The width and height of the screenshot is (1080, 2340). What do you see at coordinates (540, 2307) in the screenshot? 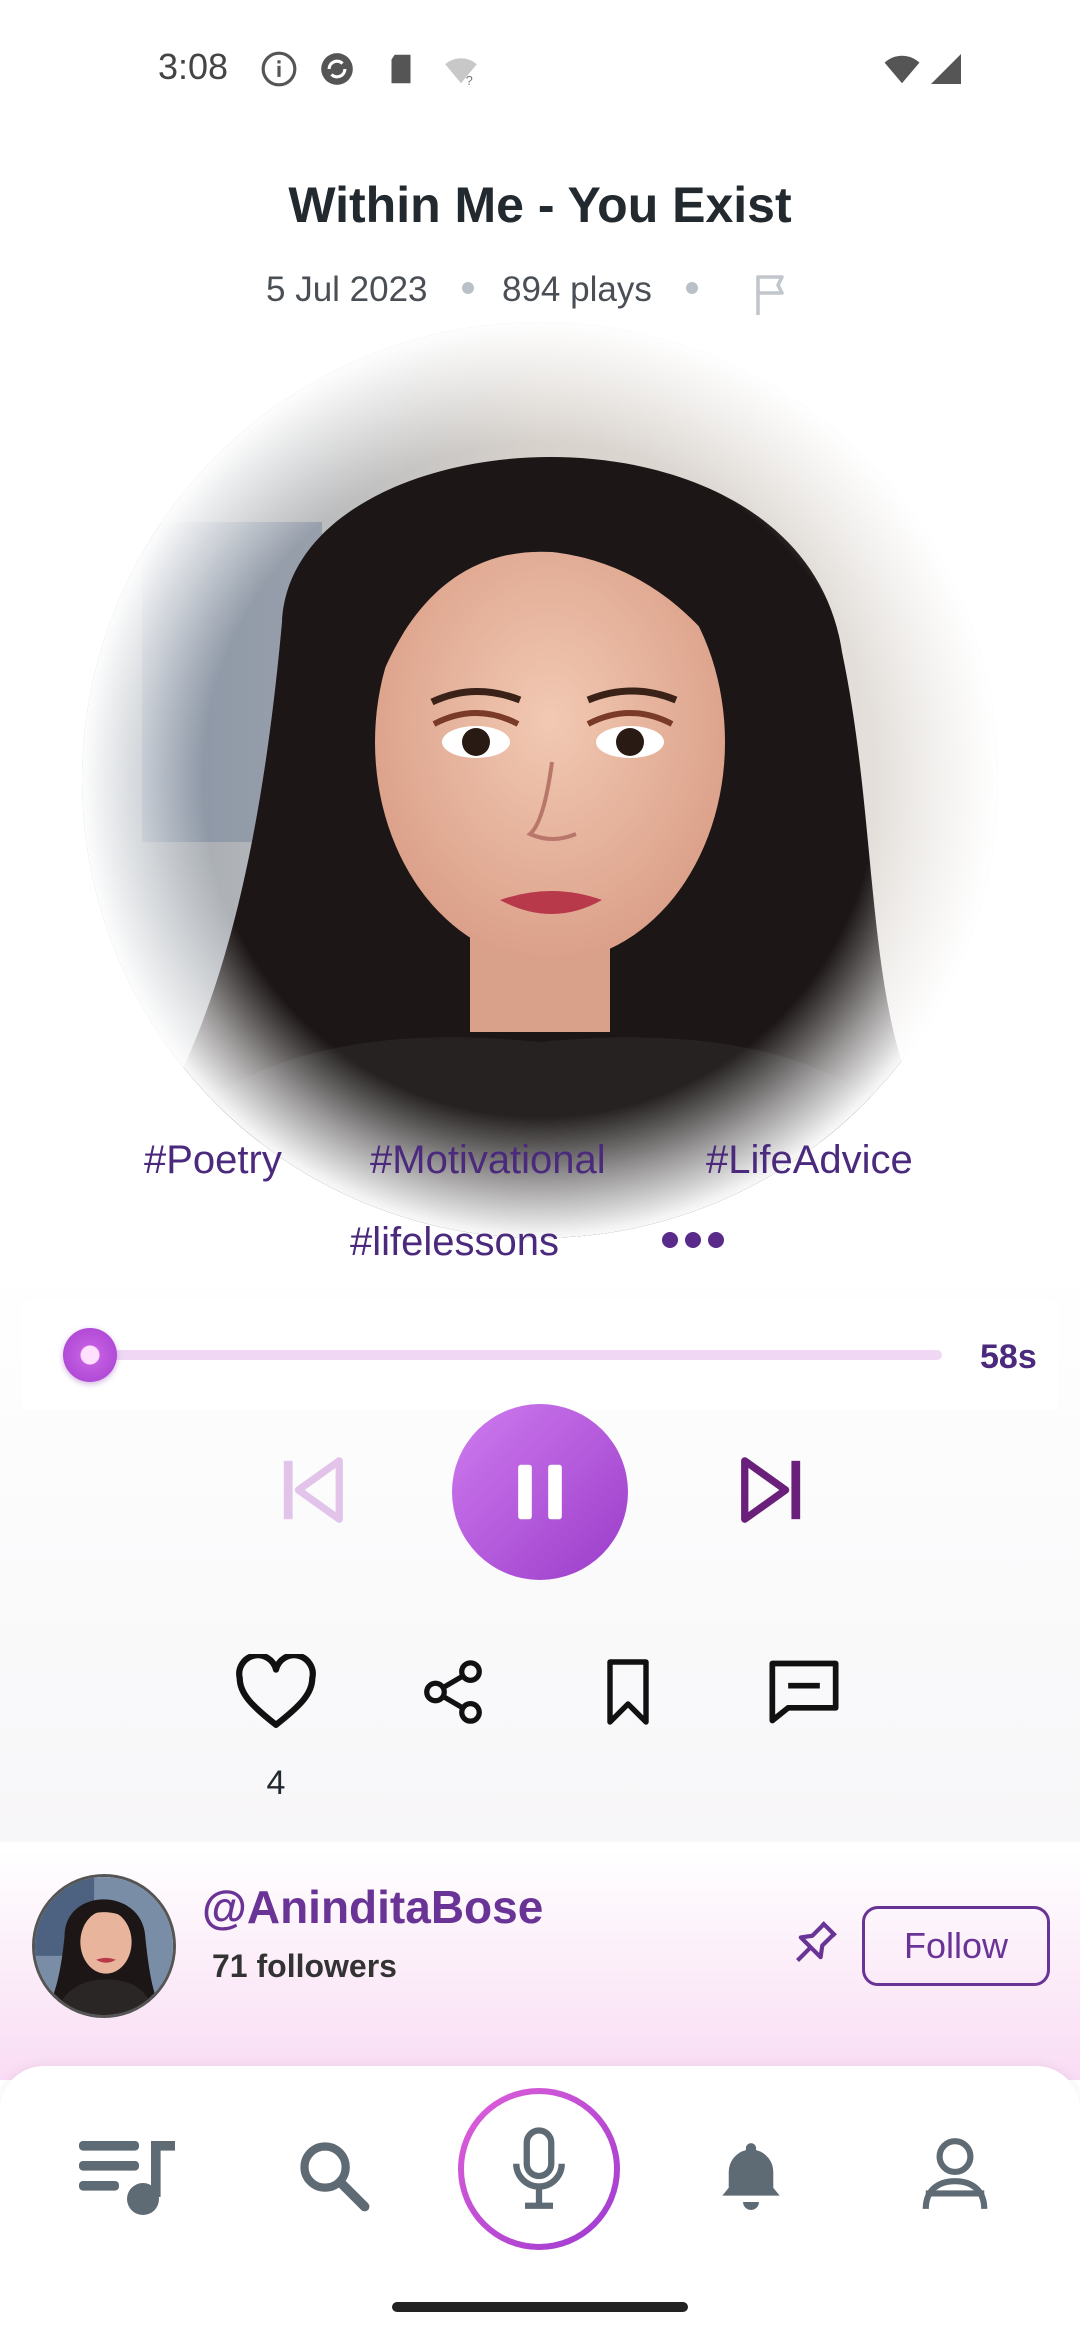
I see `home-indicator` at bounding box center [540, 2307].